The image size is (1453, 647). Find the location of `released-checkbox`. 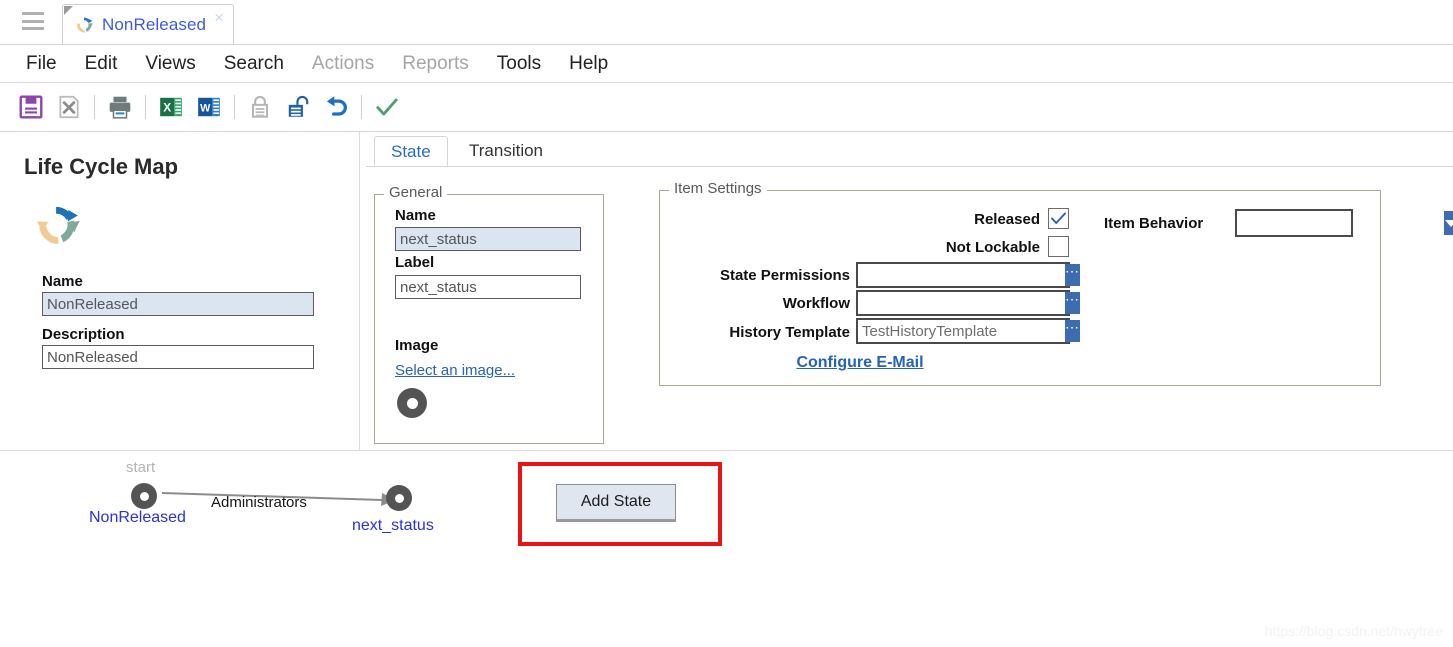

released-checkbox is located at coordinates (1058, 218).